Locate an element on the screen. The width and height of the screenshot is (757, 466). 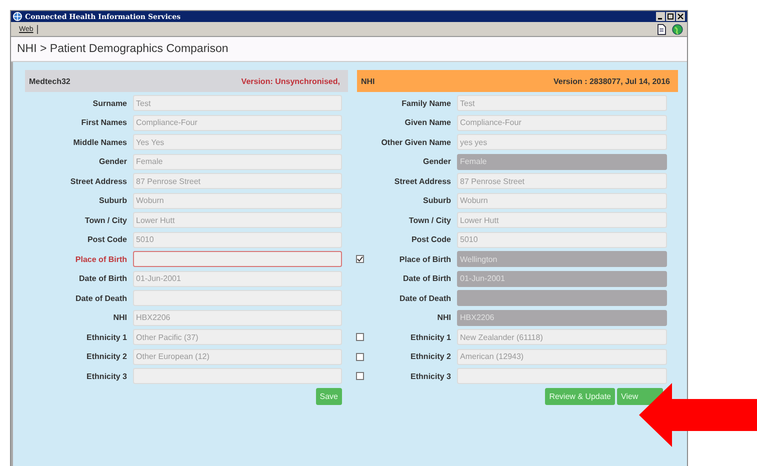
maximize-icon is located at coordinates (670, 16).